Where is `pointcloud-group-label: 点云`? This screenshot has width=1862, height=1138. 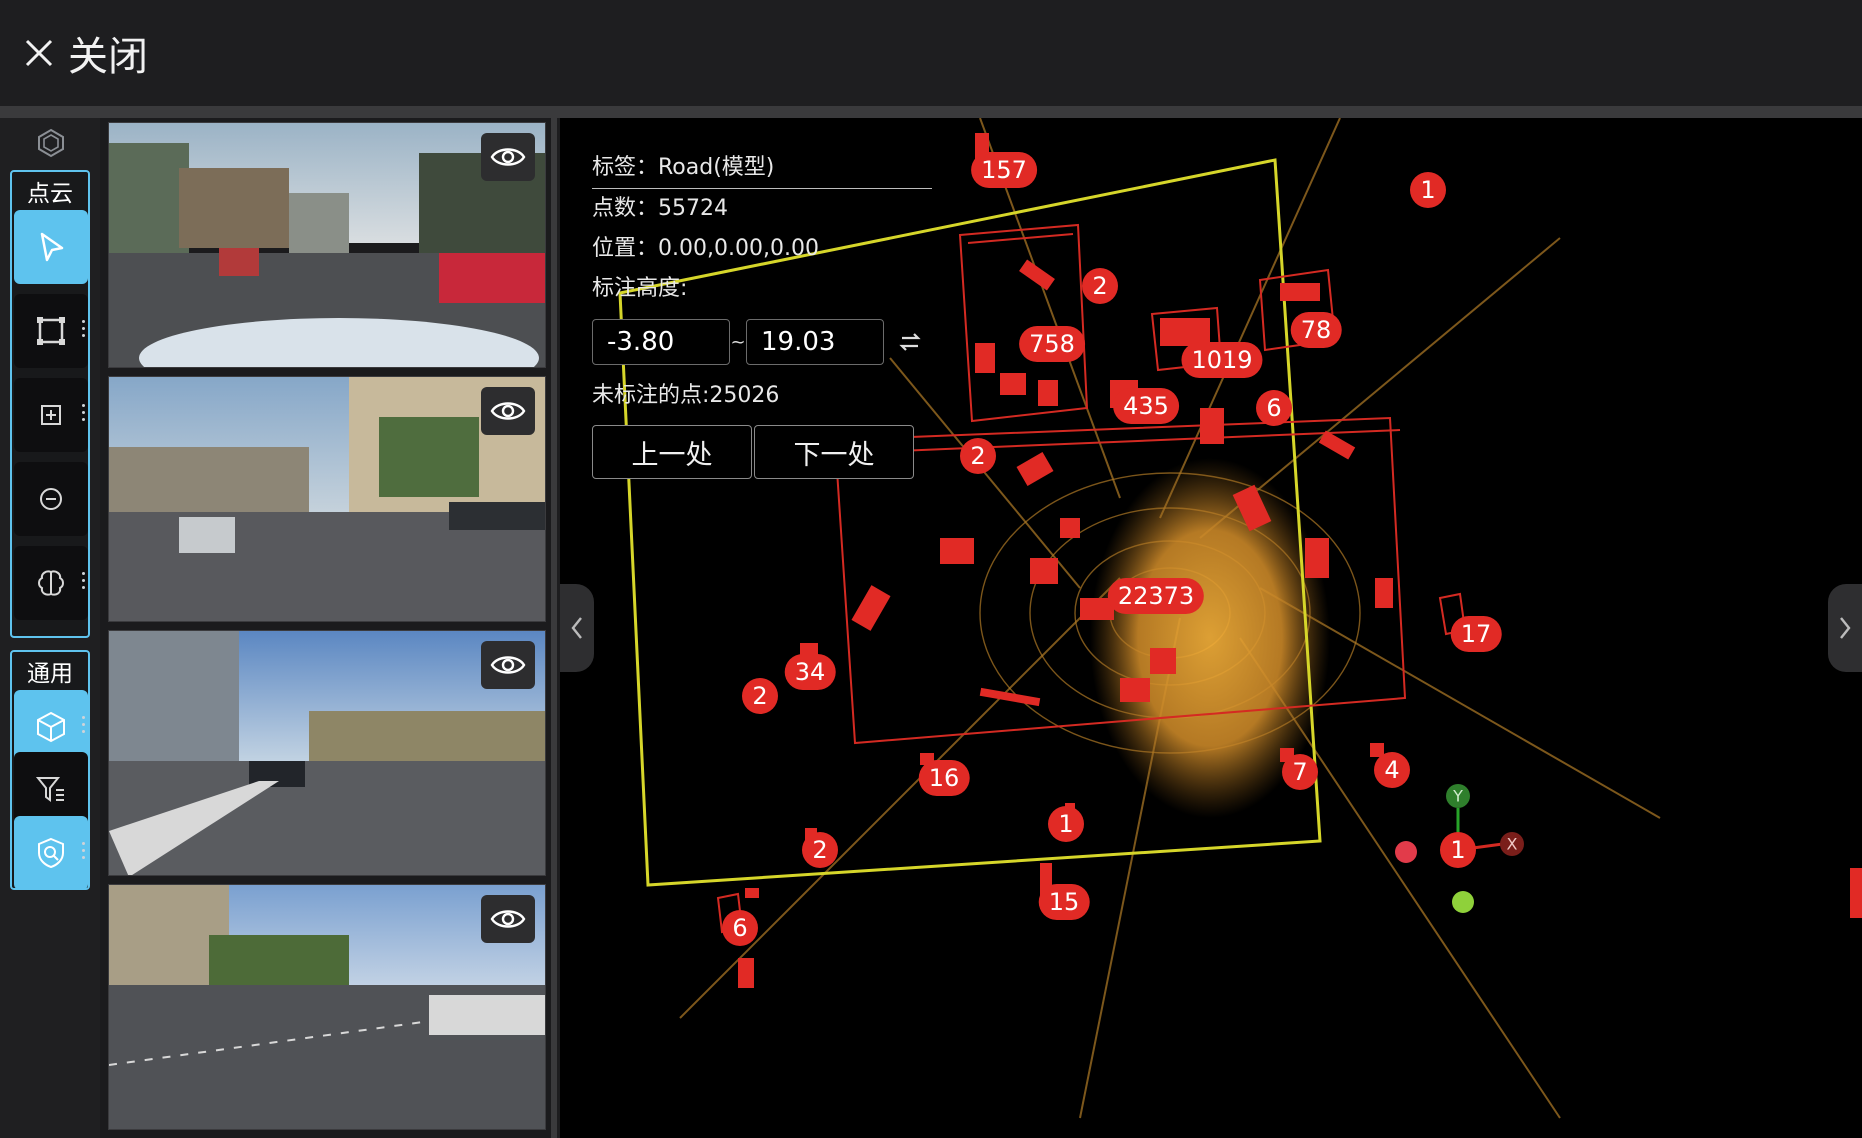 pointcloud-group-label: 点云 is located at coordinates (50, 194).